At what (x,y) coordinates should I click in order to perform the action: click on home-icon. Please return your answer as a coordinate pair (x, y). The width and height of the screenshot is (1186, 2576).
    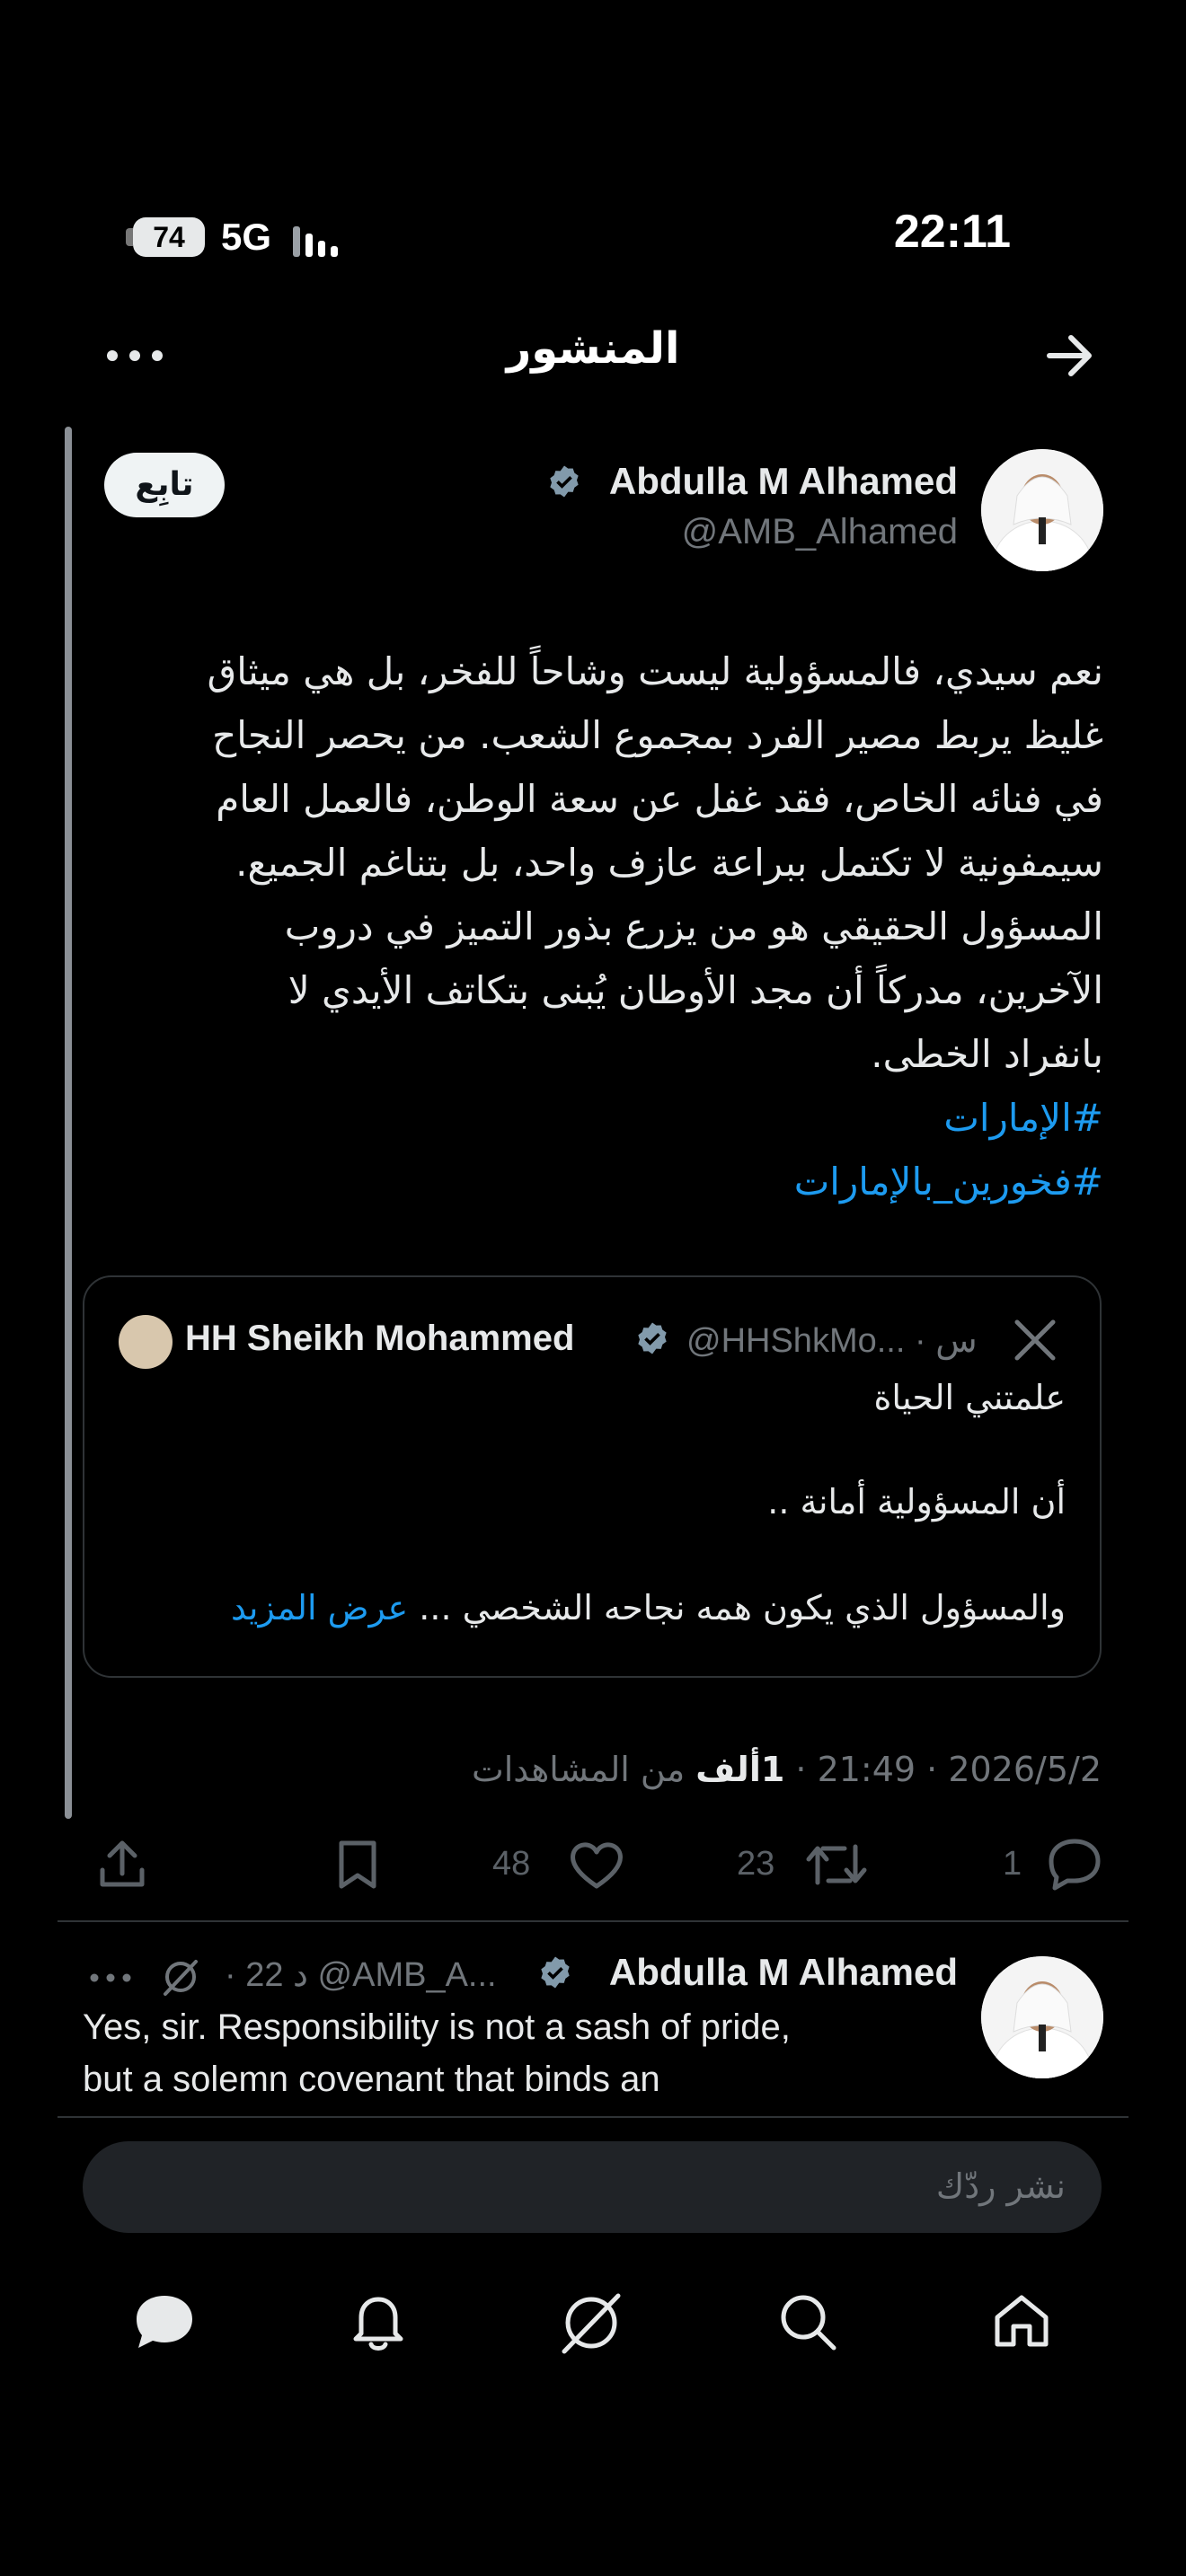
    Looking at the image, I should click on (1021, 2321).